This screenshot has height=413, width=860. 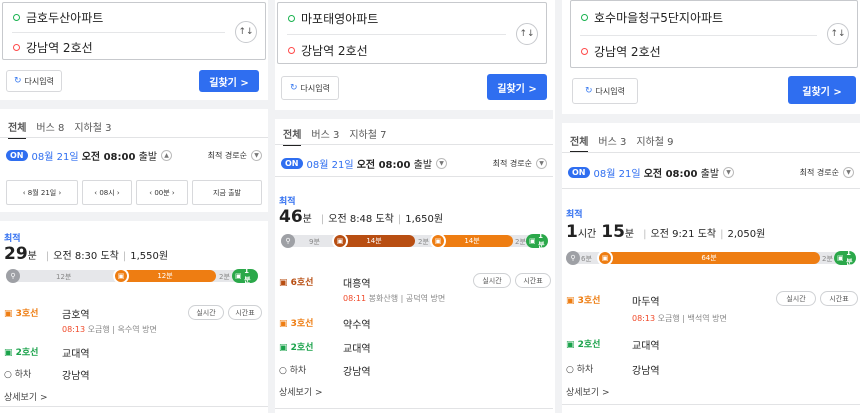 I want to click on origin-text: 마포태영아파트, so click(x=340, y=19).